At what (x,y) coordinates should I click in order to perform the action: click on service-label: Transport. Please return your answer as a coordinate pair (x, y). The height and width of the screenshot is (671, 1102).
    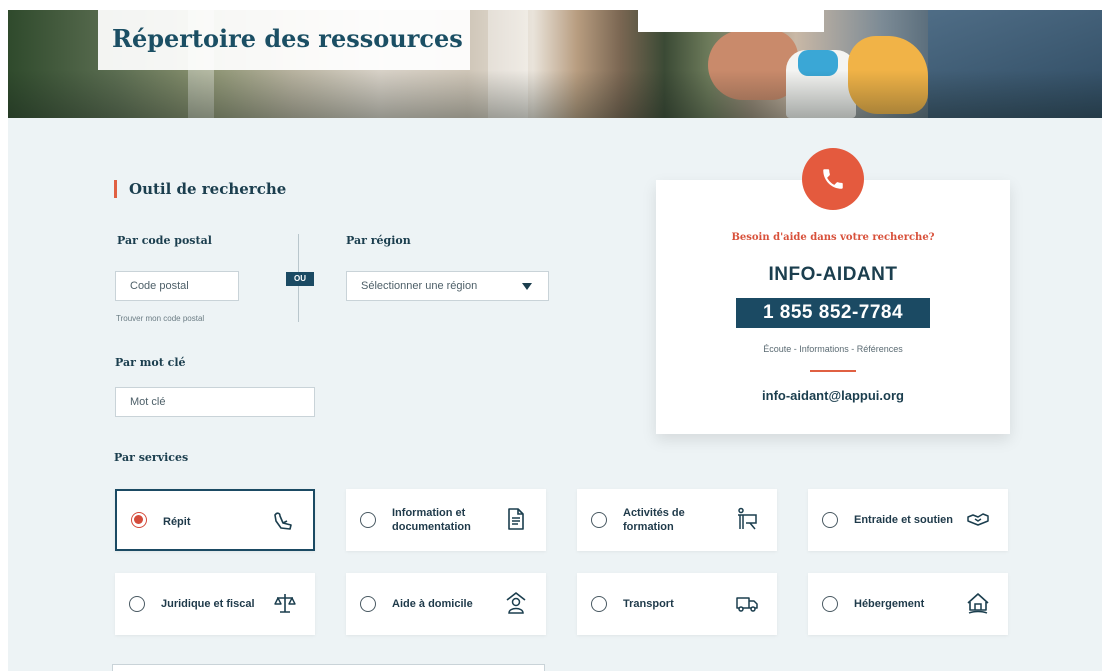
    Looking at the image, I should click on (648, 604).